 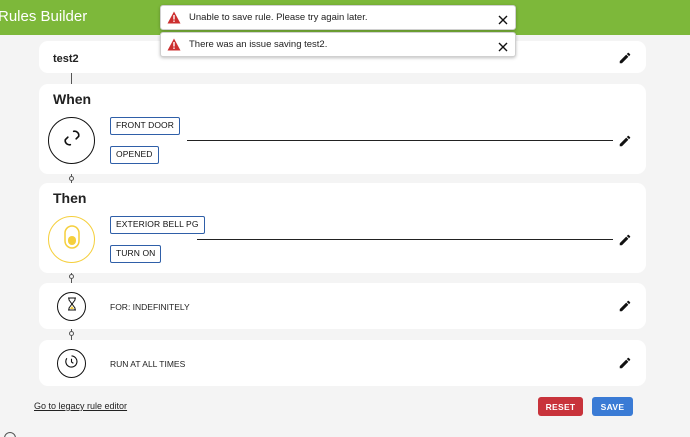 I want to click on schedule-card: RUN AT ALL TIMES, so click(x=342, y=363).